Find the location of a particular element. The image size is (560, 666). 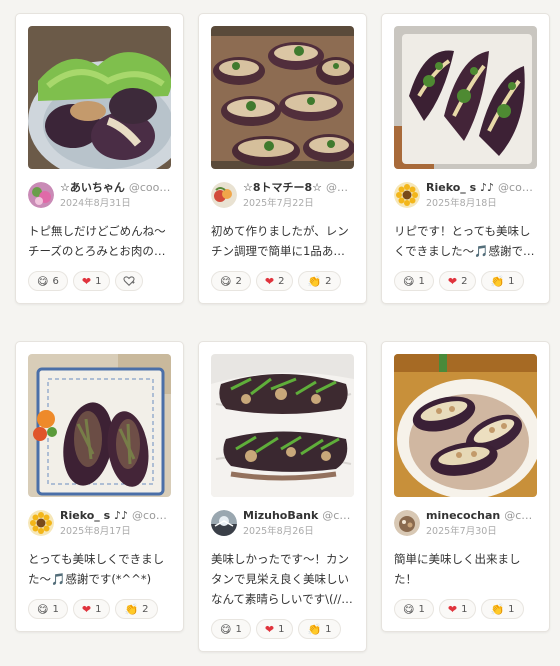

add-reaction-button is located at coordinates (129, 281).